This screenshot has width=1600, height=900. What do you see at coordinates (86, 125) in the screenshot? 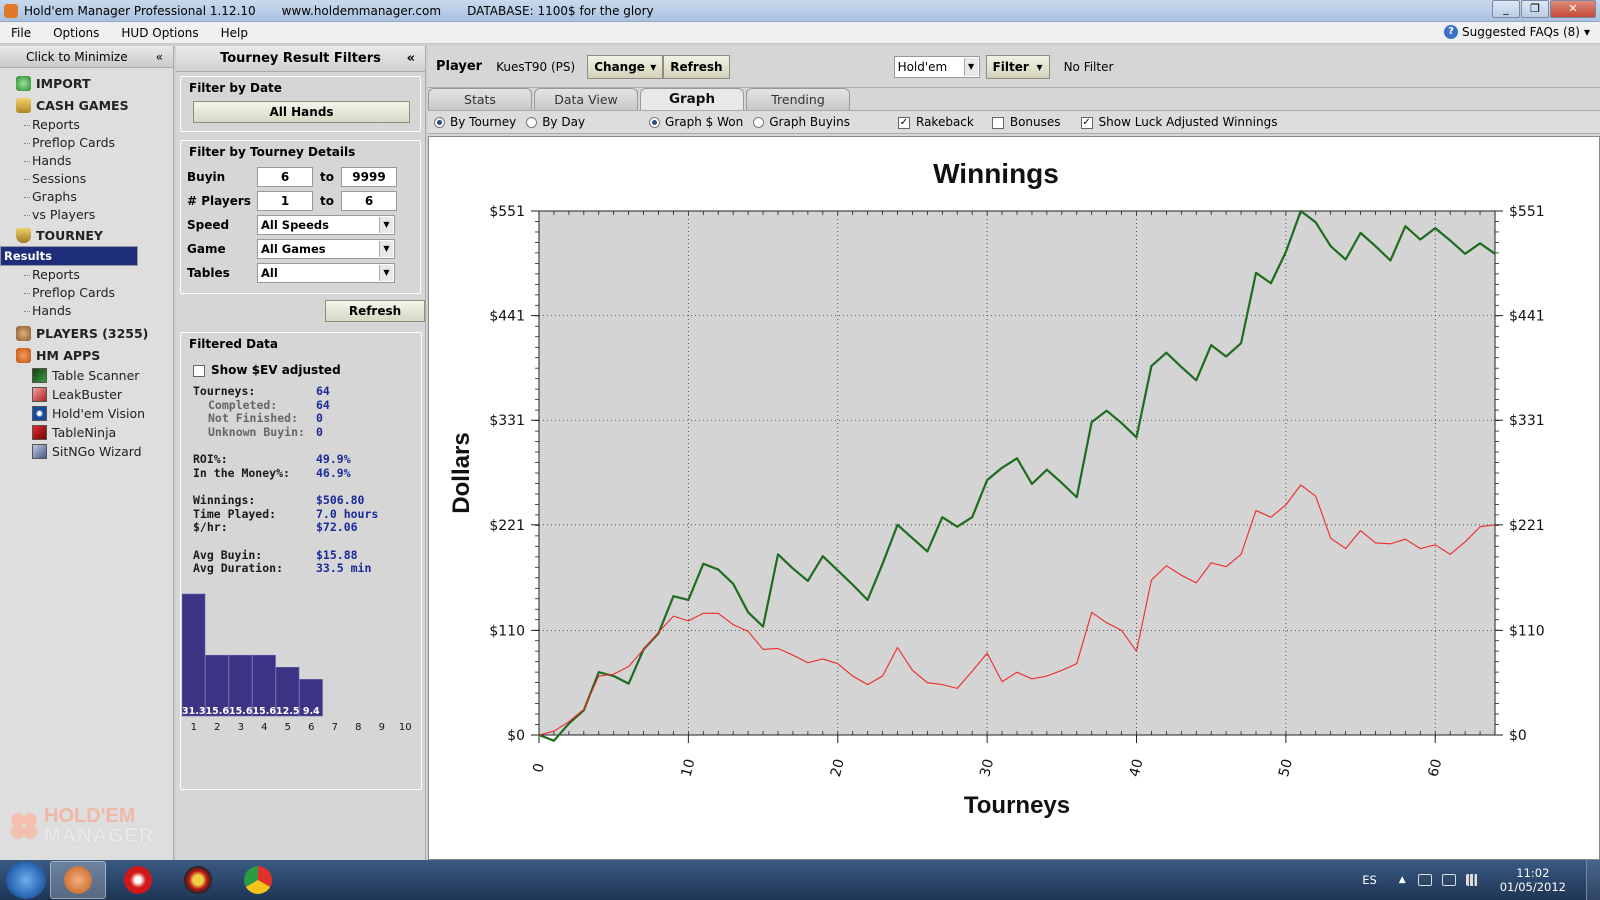
I see `nav-cash-reports: Reports` at bounding box center [86, 125].